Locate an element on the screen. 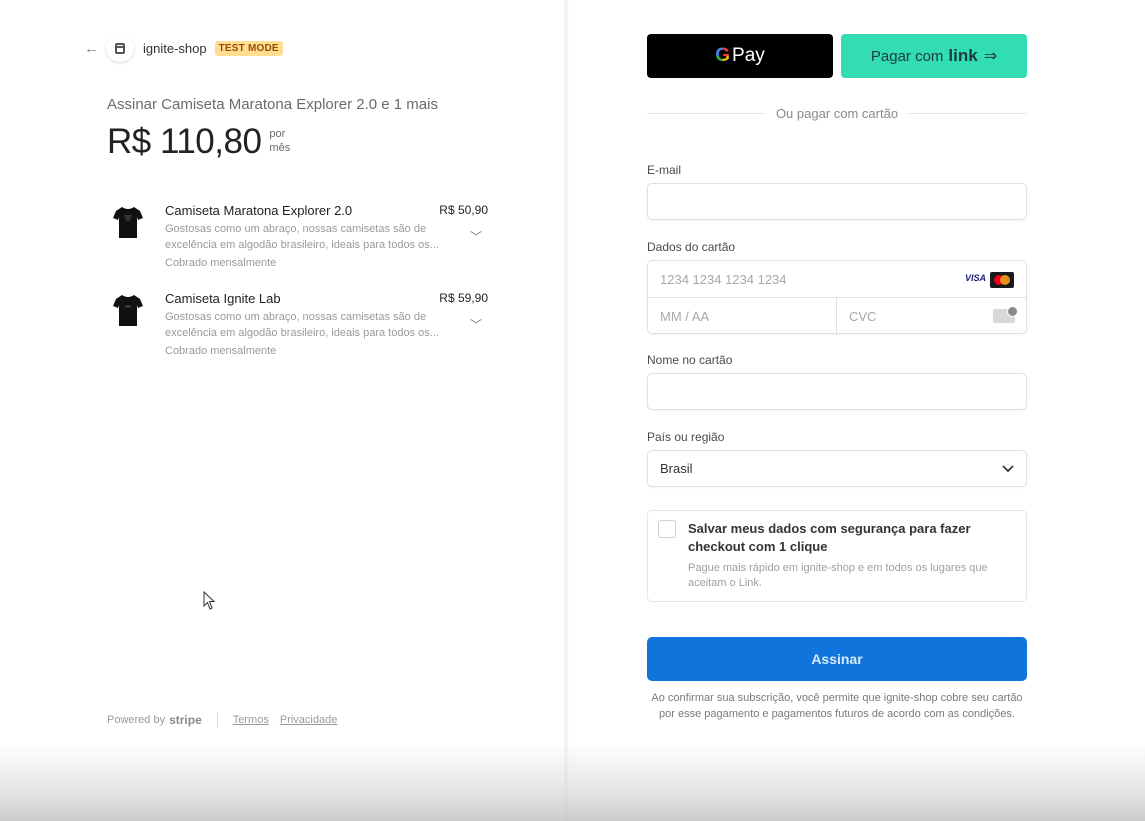 Image resolution: width=1145 pixels, height=821 pixels. google-pay-label: Pay is located at coordinates (748, 55).